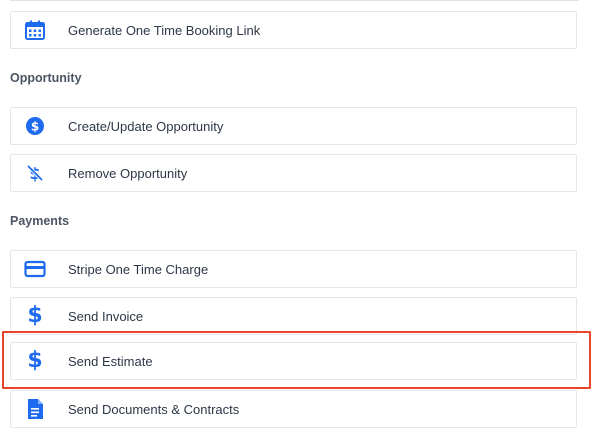 This screenshot has width=599, height=442. What do you see at coordinates (164, 30) in the screenshot?
I see `action-label: Generate One Time Booking Link` at bounding box center [164, 30].